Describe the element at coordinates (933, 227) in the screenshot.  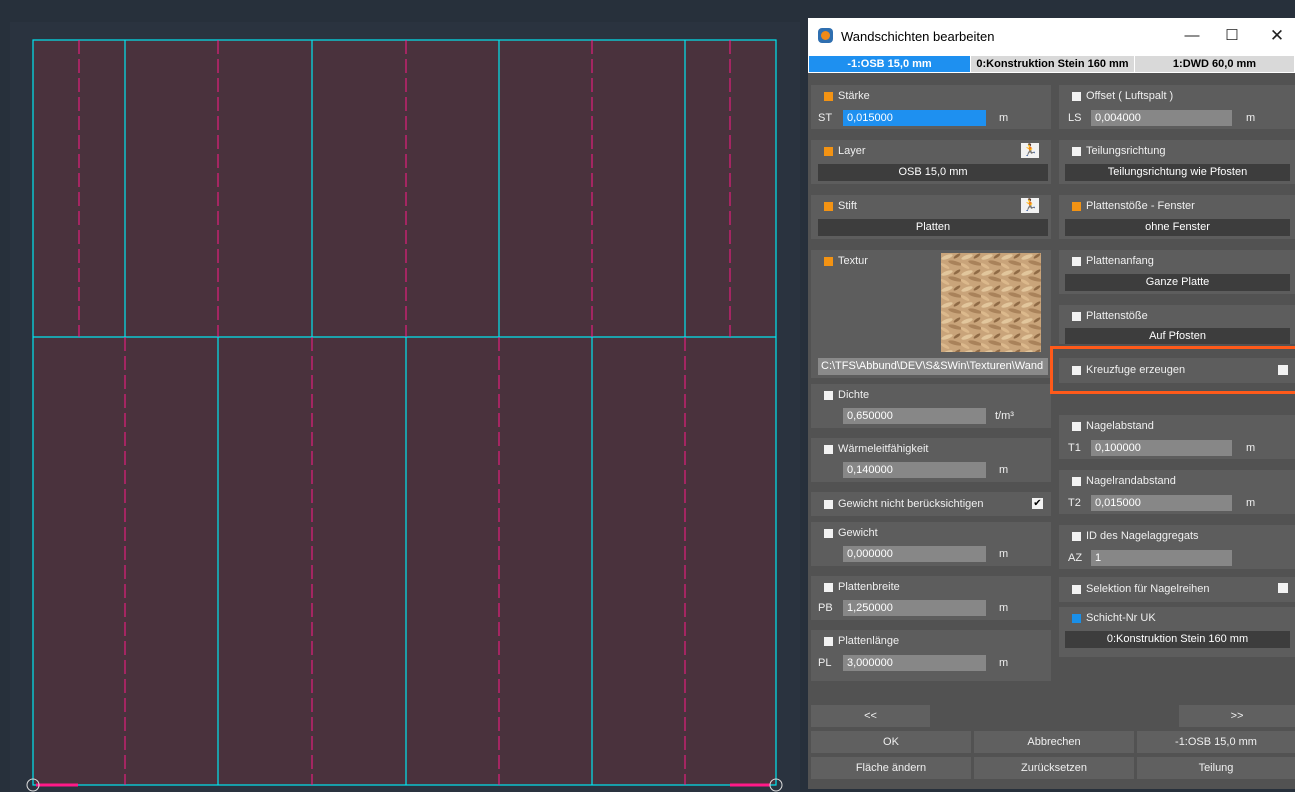
I see `stift-select: Platten` at that location.